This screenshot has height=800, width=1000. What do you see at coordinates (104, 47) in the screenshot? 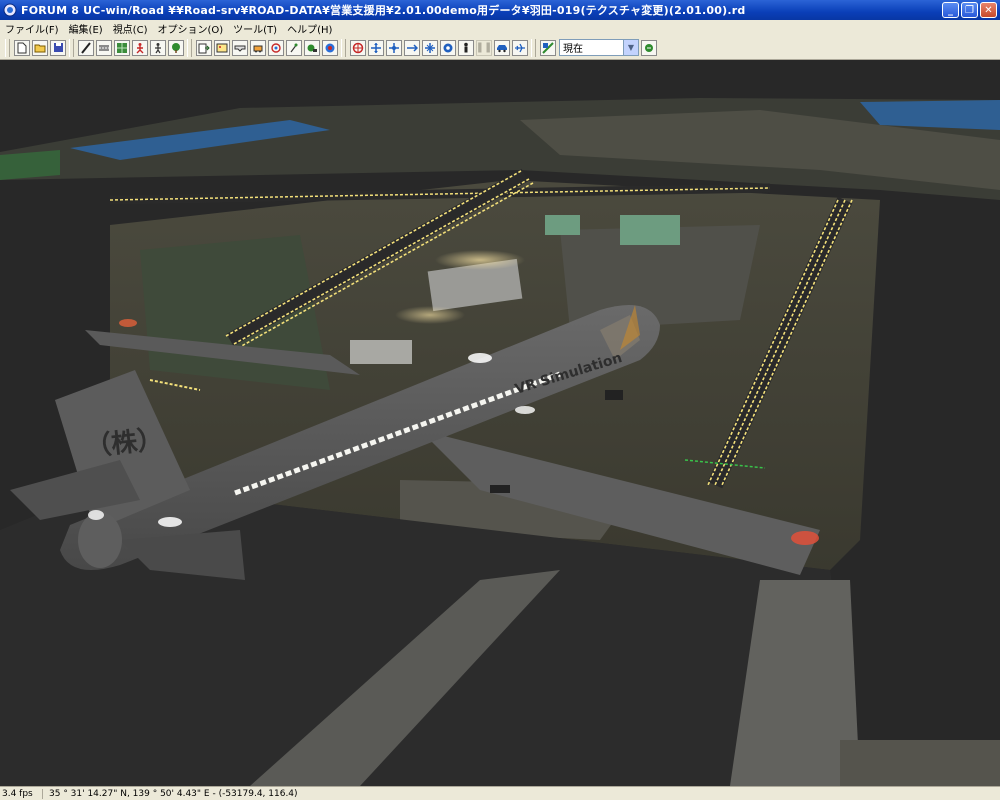
I see `road-definition-icon` at bounding box center [104, 47].